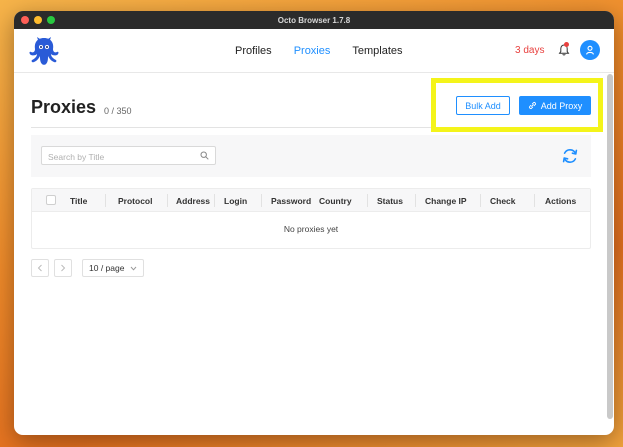  Describe the element at coordinates (25, 20) in the screenshot. I see `close-window-button` at that location.